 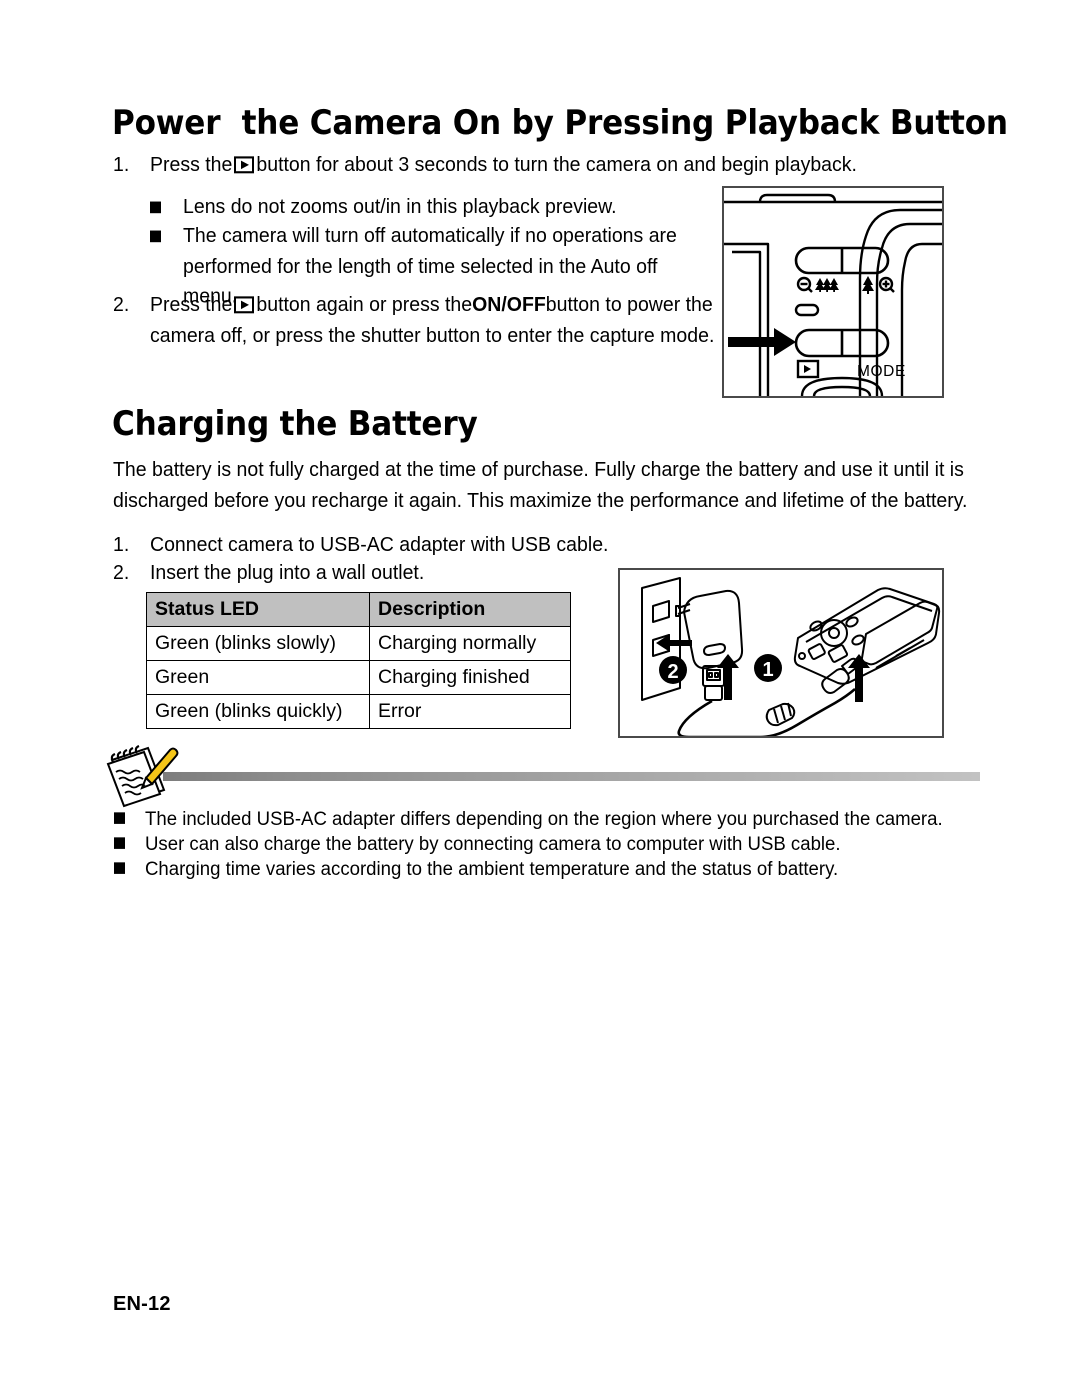 I want to click on table-header-row: Status LED Description, so click(x=358, y=609).